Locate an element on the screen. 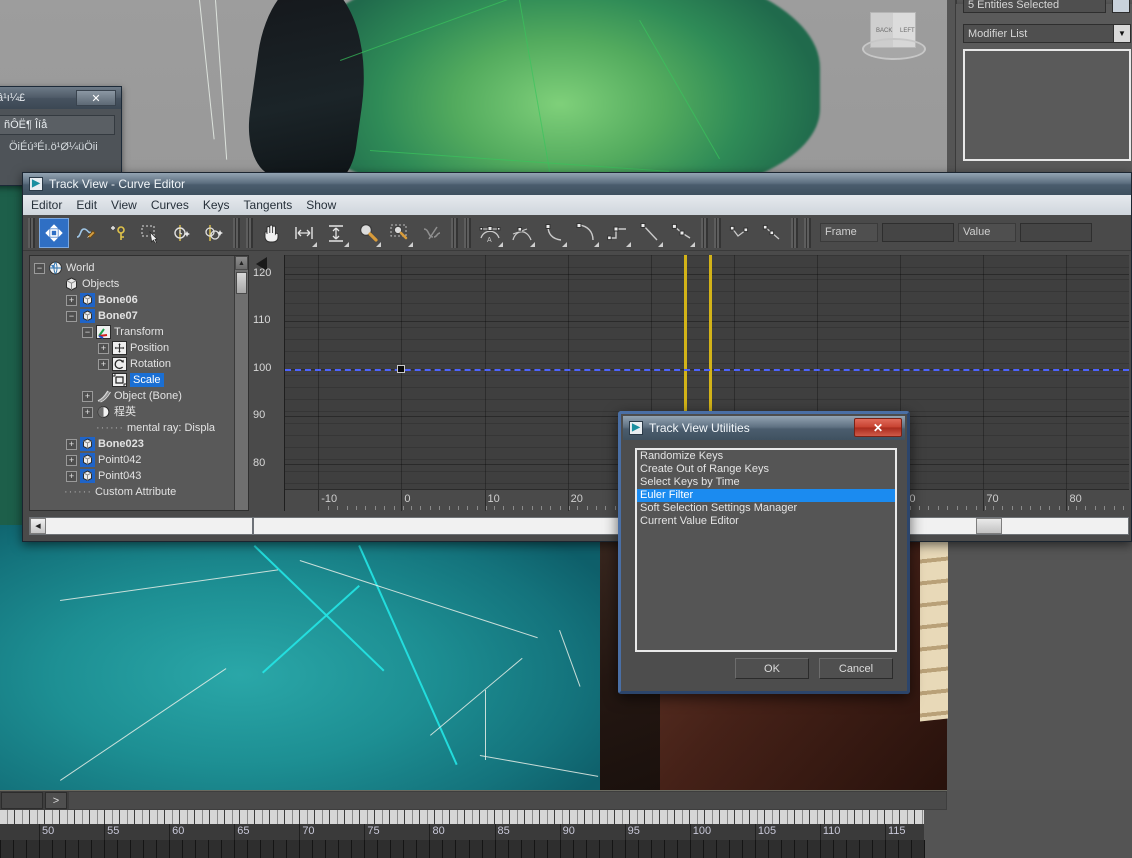  set-tangents-custom-button is located at coordinates (522, 233).